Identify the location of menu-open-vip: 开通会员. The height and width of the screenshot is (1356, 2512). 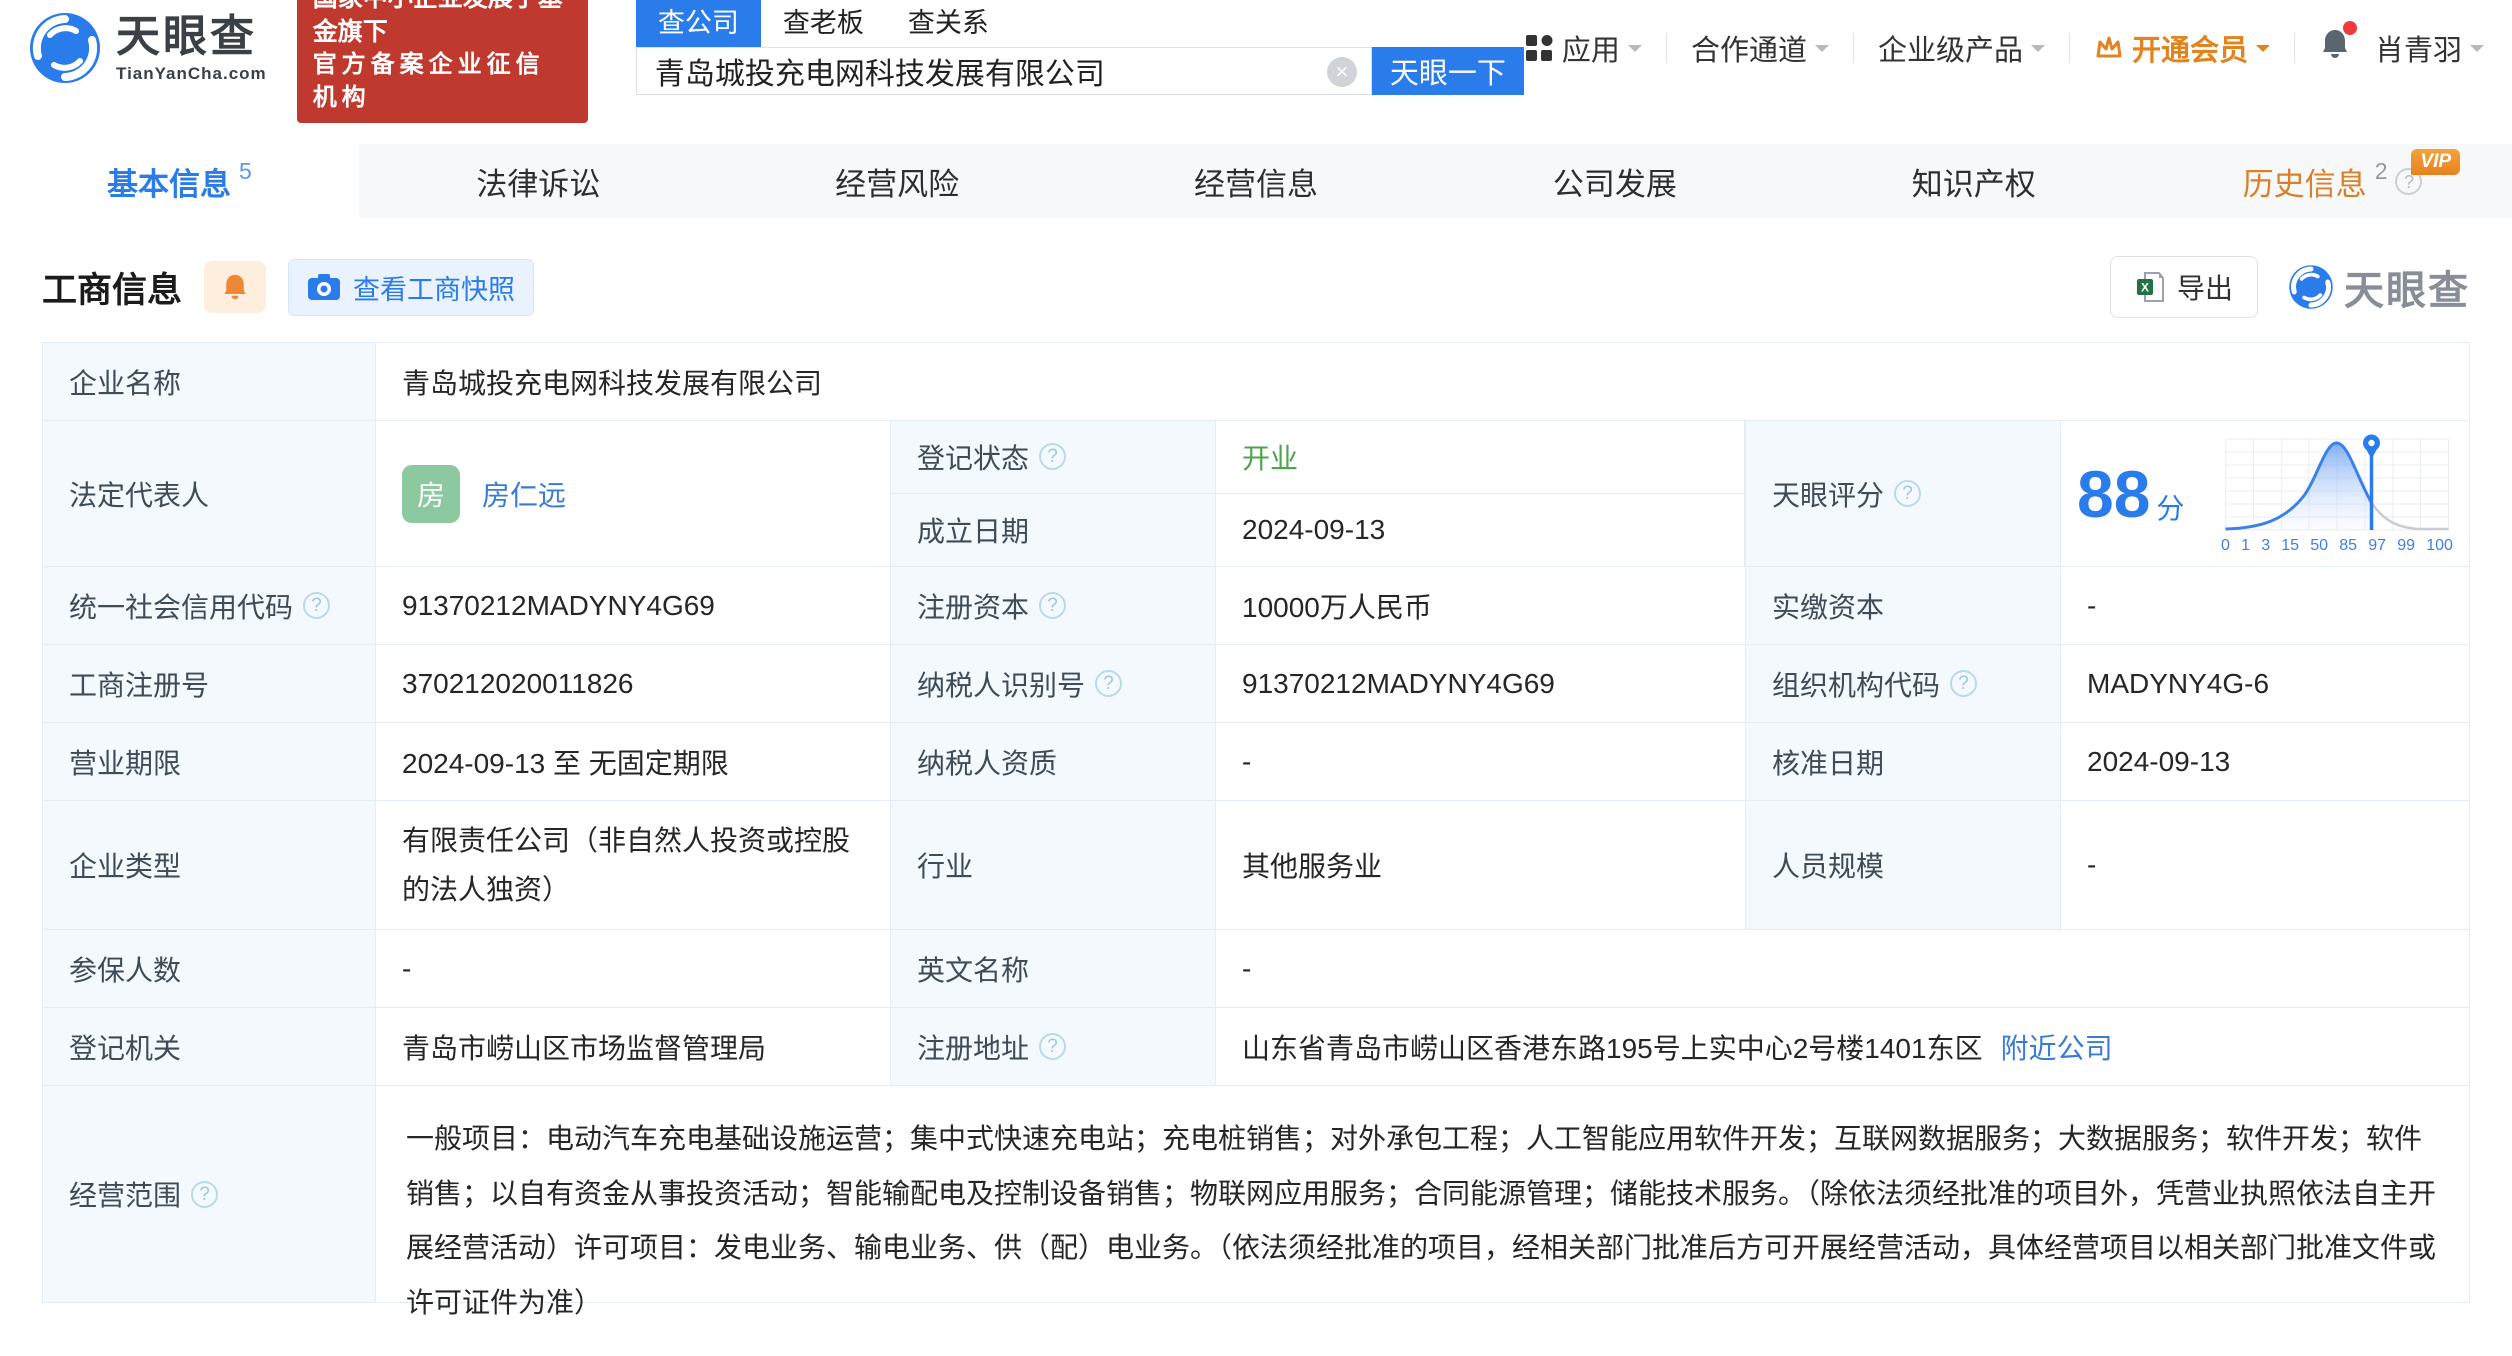
(2182, 48).